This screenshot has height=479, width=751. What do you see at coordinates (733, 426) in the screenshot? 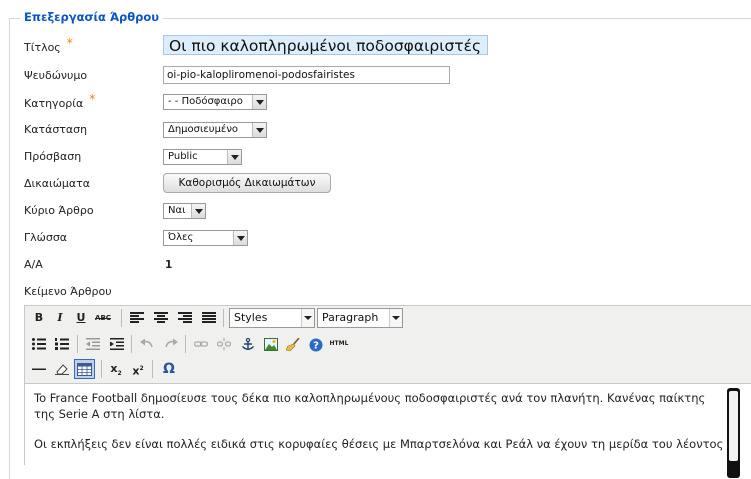
I see `scrollbar-thumb` at bounding box center [733, 426].